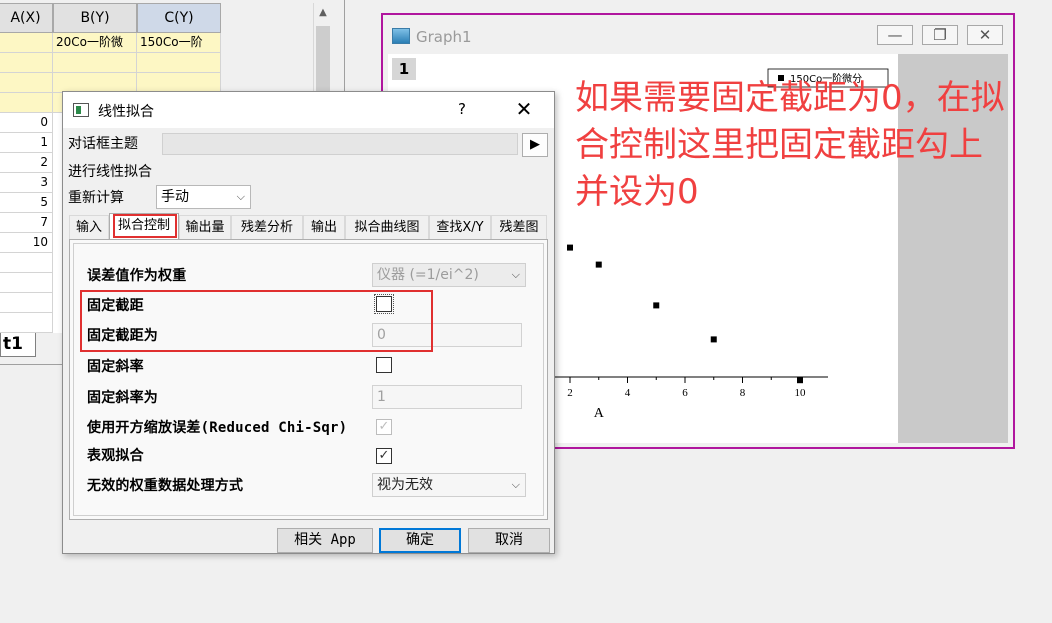 The image size is (1052, 623). I want to click on graph-window-title: Graph1, so click(444, 37).